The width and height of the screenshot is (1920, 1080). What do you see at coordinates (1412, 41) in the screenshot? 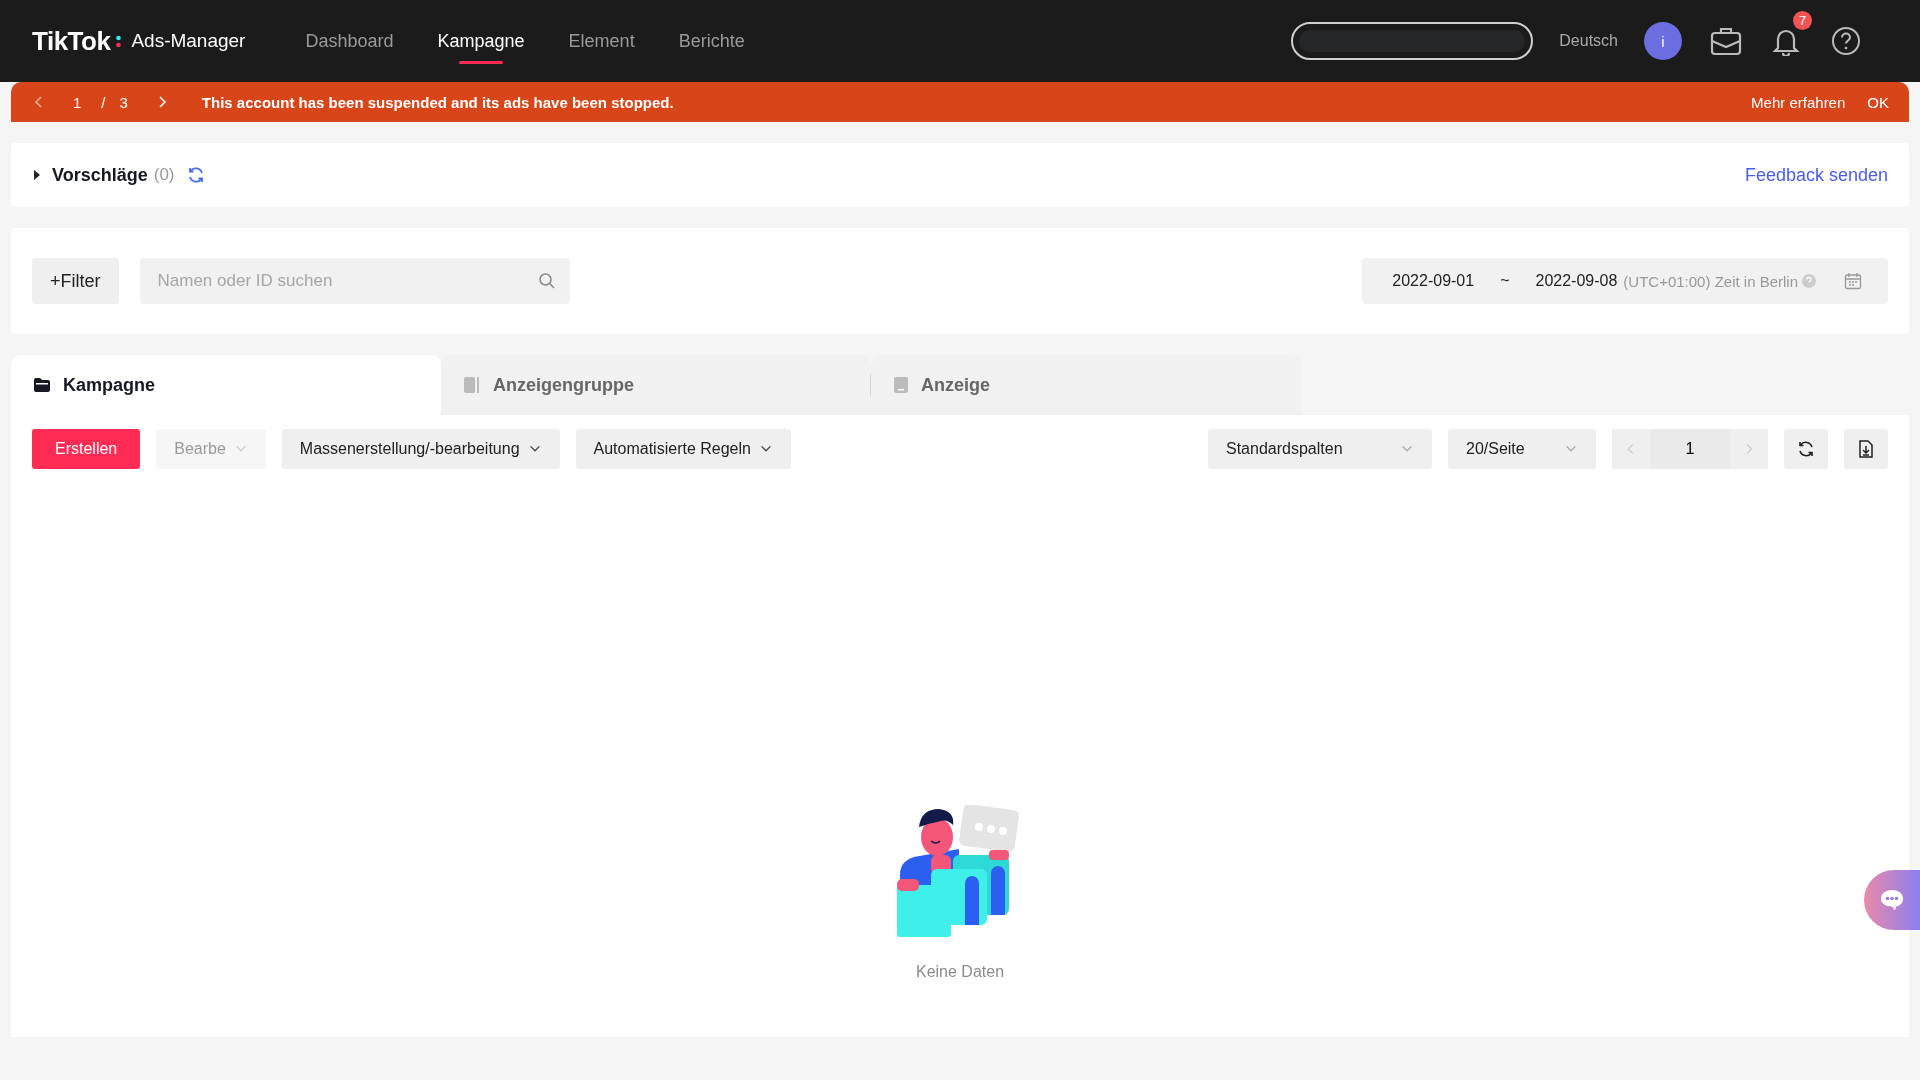
I see `input-field` at bounding box center [1412, 41].